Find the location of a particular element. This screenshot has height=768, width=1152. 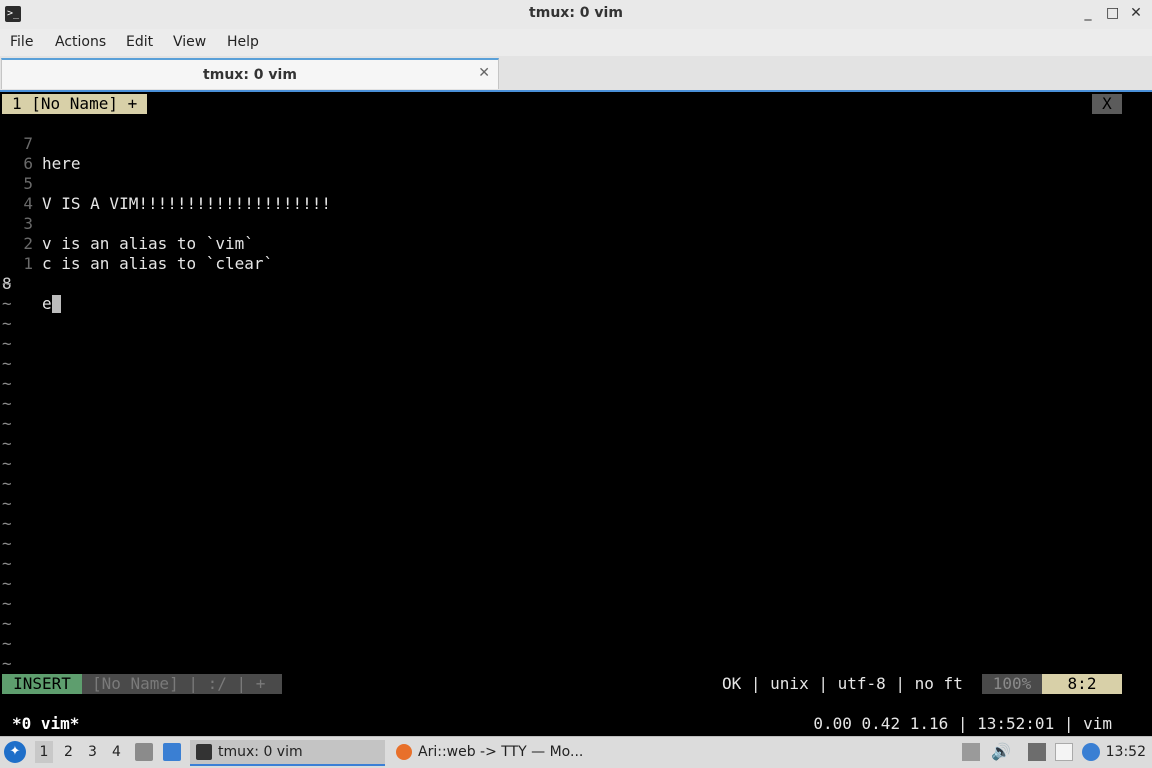

text-line: 7 here is located at coordinates (576, 143).